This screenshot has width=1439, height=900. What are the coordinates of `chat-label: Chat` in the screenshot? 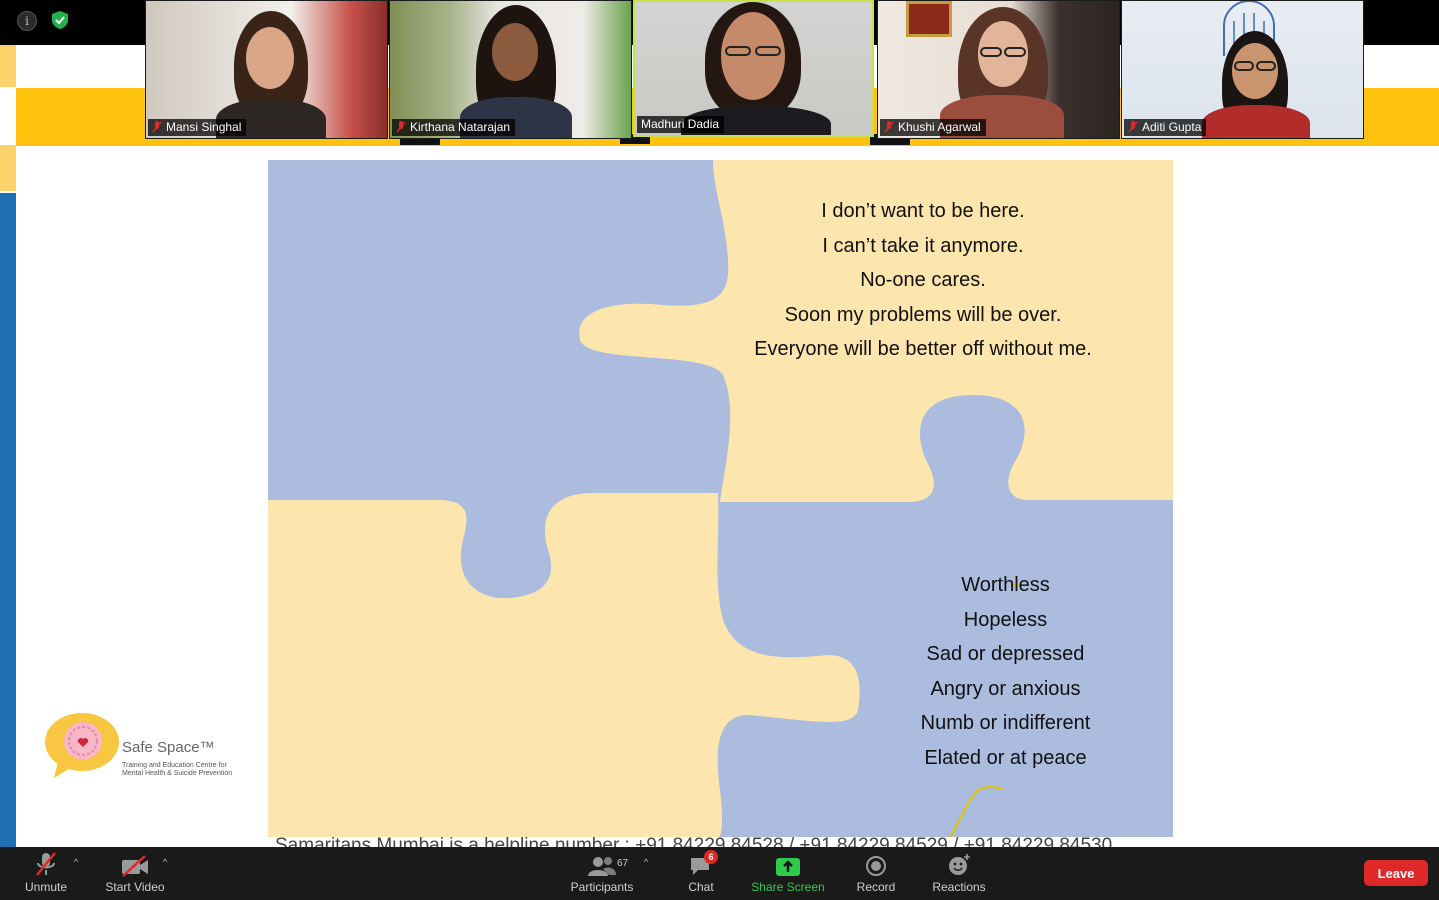 It's located at (701, 887).